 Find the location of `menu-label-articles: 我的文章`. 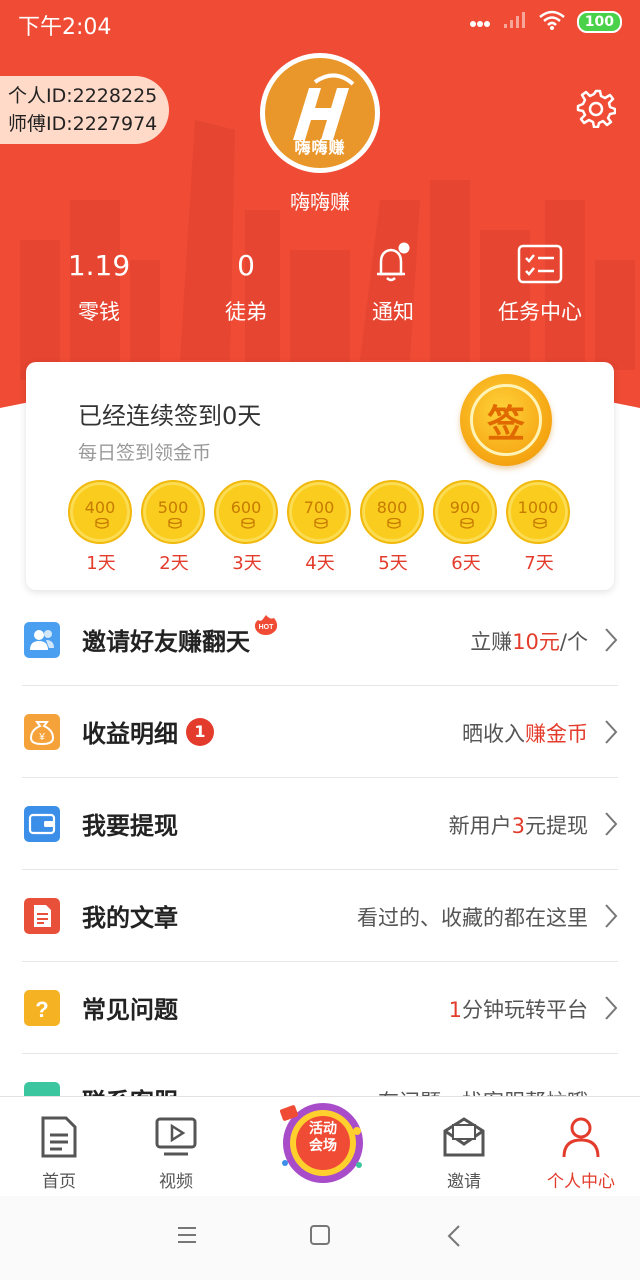

menu-label-articles: 我的文章 is located at coordinates (130, 918).